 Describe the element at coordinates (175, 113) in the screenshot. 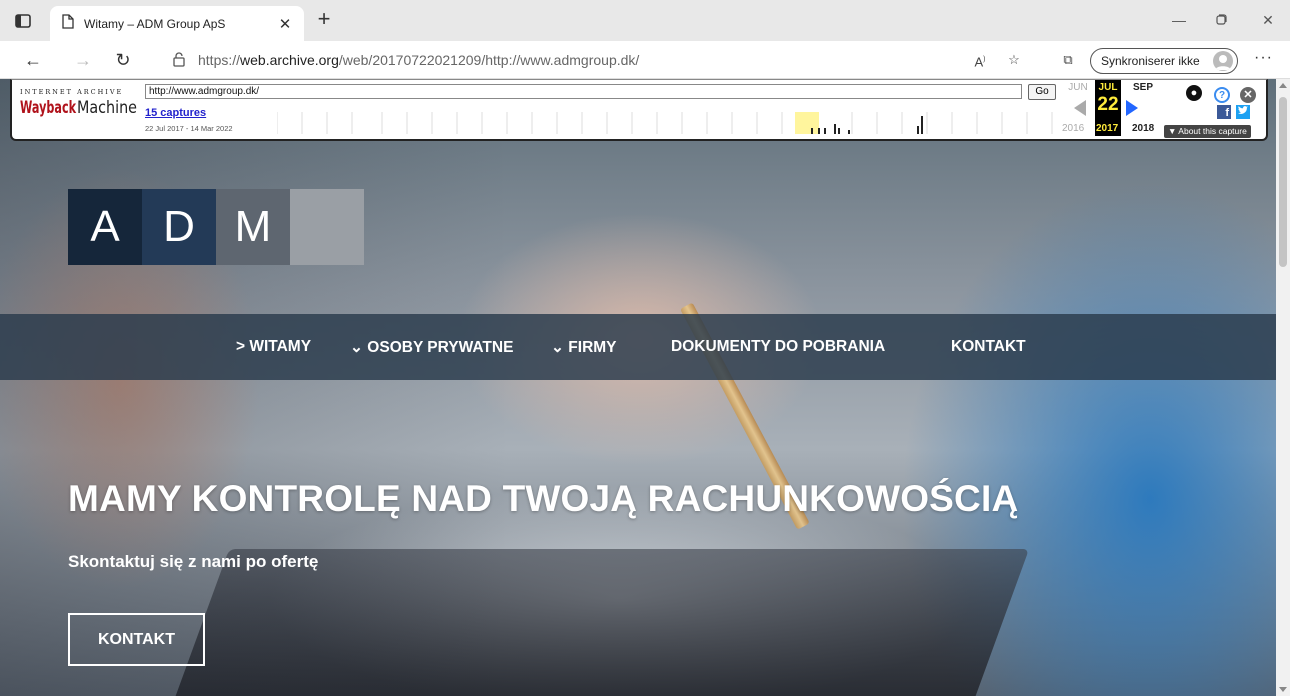

I see `captures-link: 15 captures` at that location.